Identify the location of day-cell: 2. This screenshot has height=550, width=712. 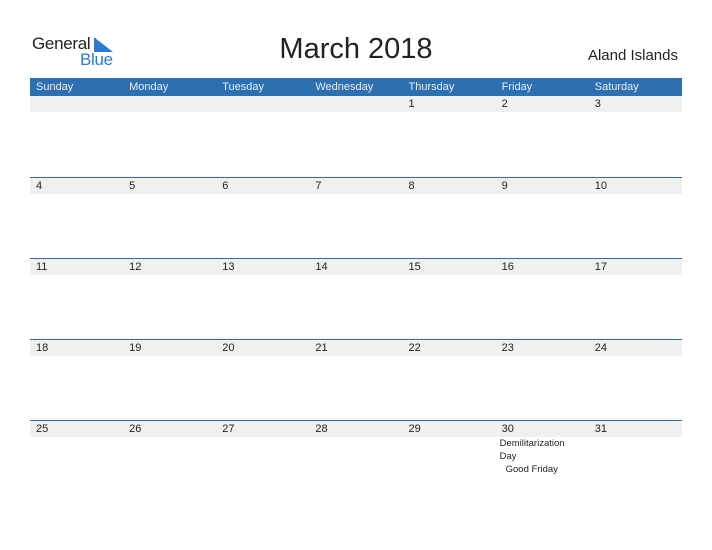
(504, 104).